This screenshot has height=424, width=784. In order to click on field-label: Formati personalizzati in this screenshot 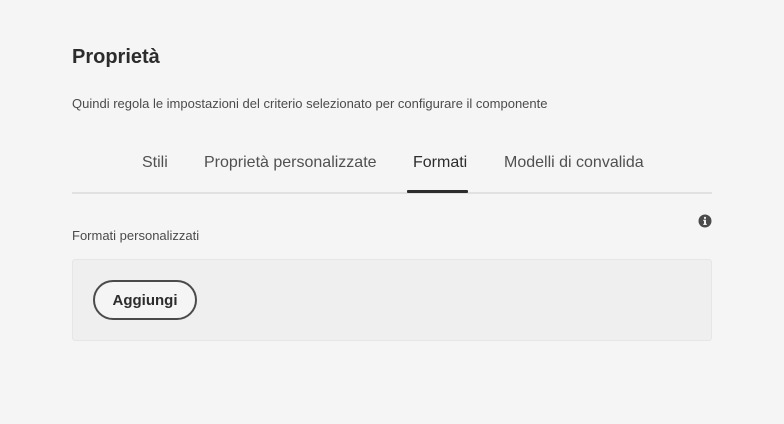, I will do `click(136, 235)`.